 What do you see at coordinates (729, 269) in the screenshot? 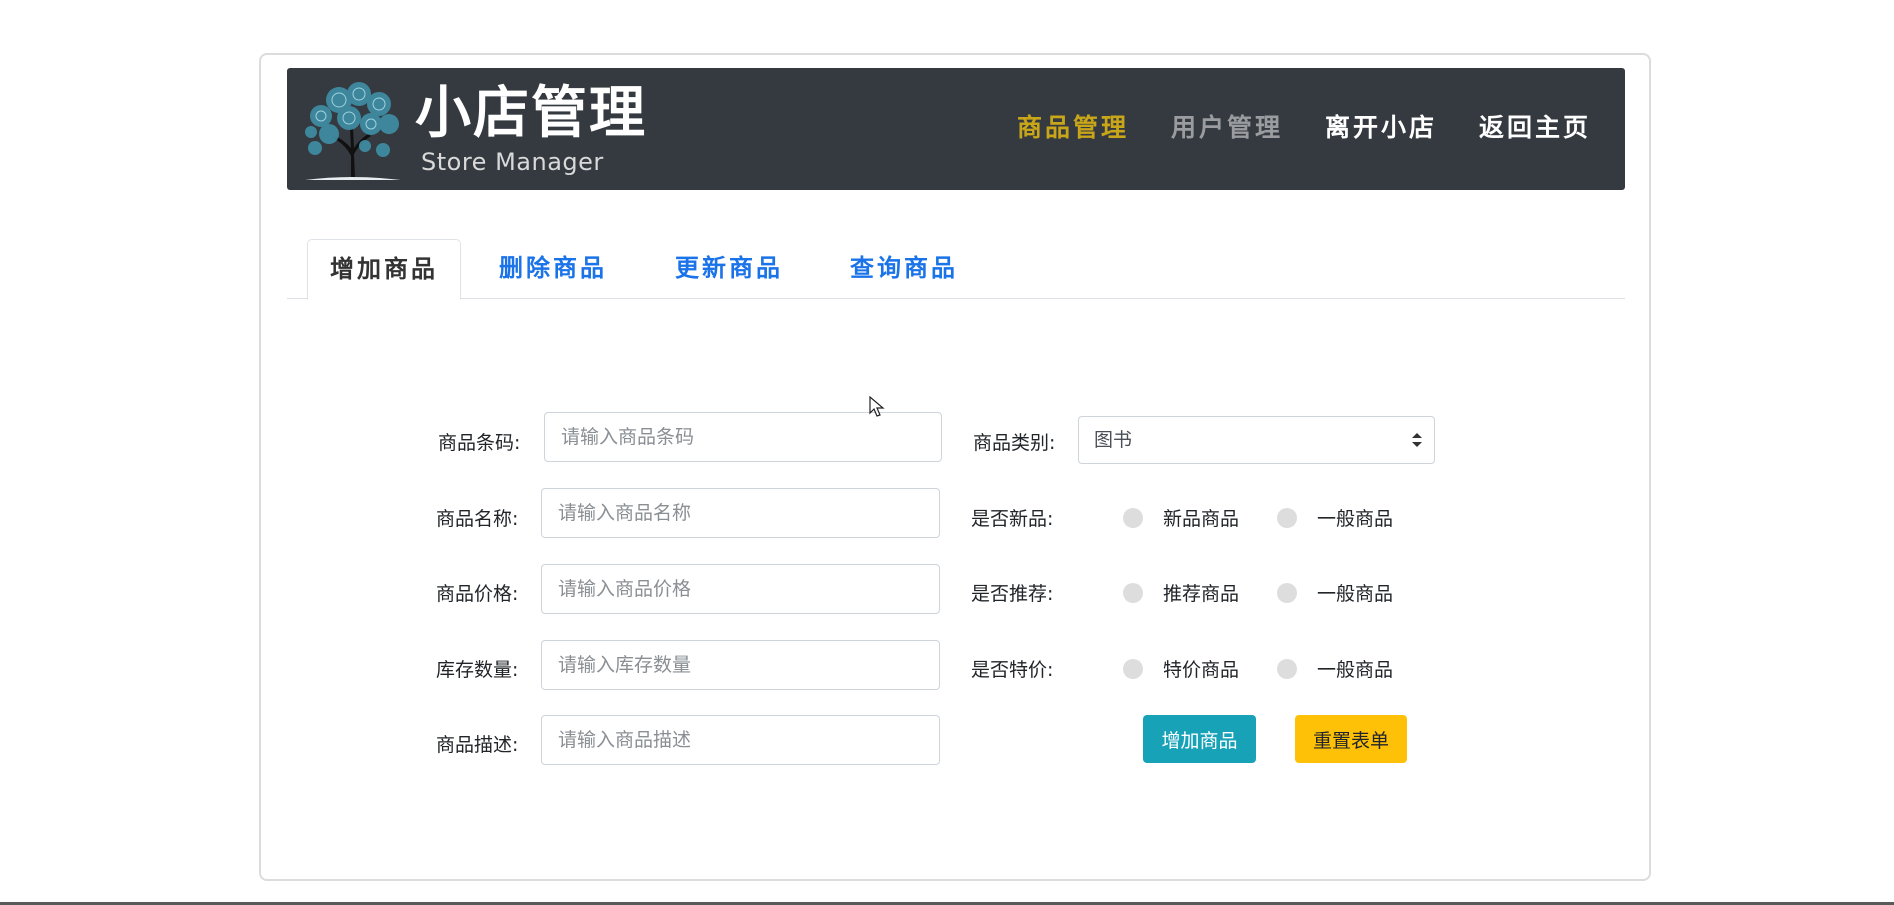
I see `tab-update-product: 更新商品` at bounding box center [729, 269].